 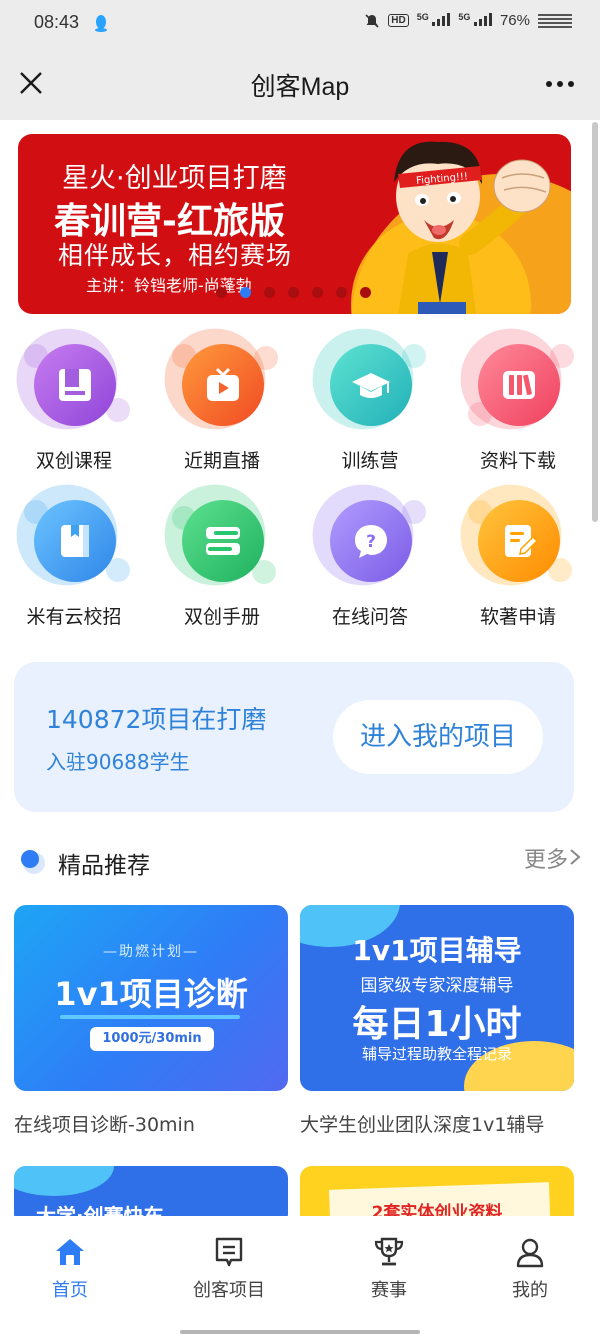 What do you see at coordinates (519, 385) in the screenshot?
I see `books-icon` at bounding box center [519, 385].